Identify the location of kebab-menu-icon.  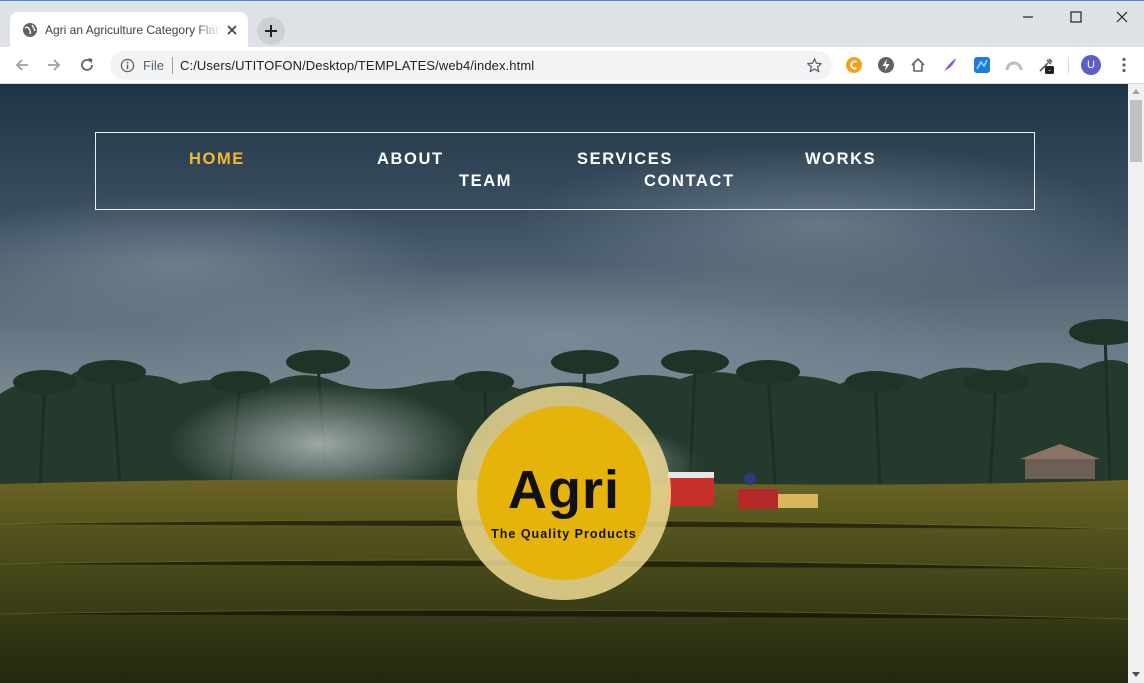
(1124, 65).